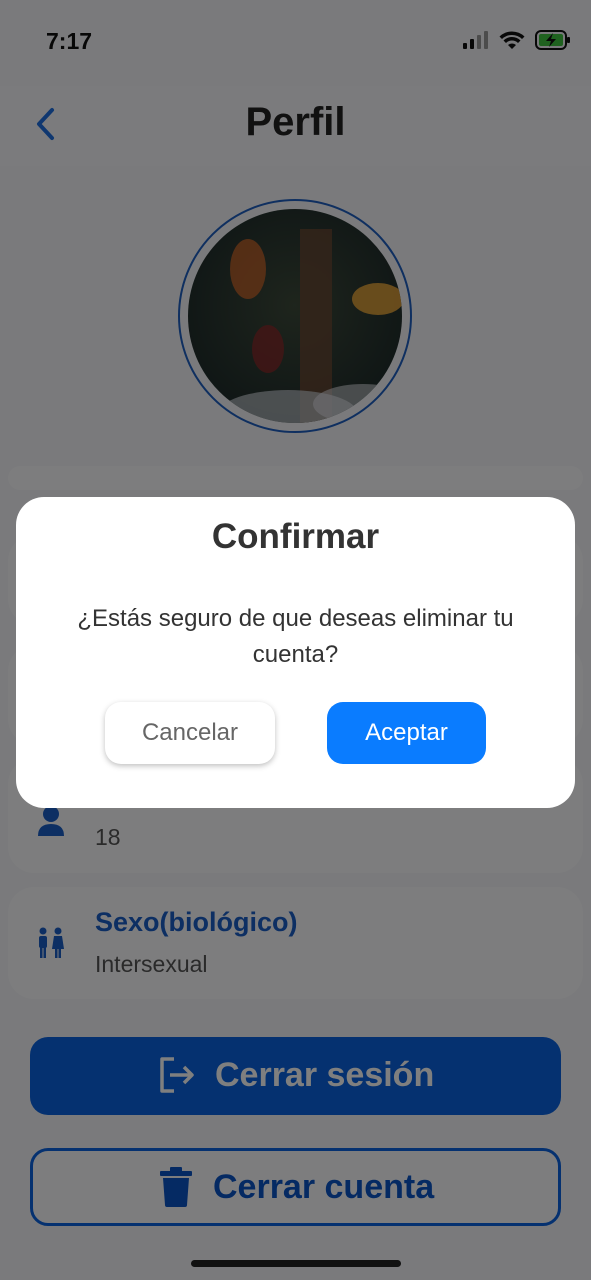  I want to click on accept-button: Aceptar, so click(406, 733).